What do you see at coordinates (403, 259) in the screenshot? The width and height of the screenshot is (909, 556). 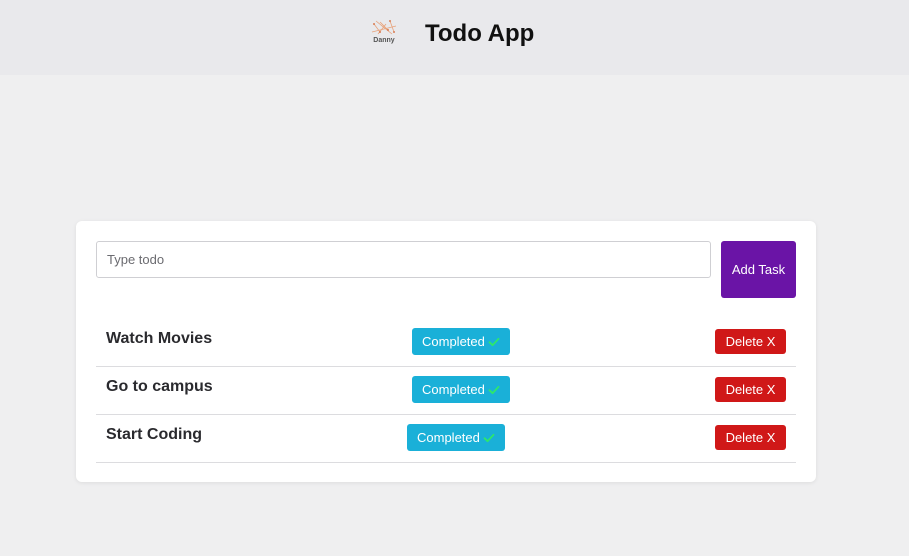 I see `todo-input` at bounding box center [403, 259].